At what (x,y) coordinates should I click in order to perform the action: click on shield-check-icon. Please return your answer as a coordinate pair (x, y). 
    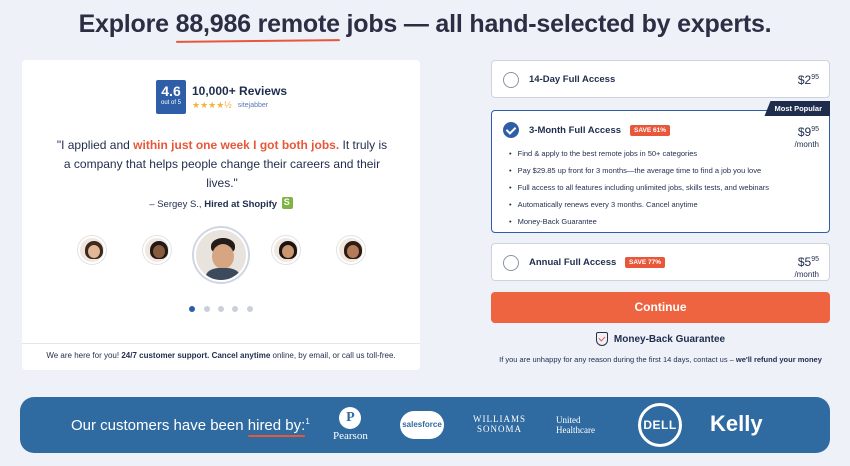
    Looking at the image, I should click on (601, 339).